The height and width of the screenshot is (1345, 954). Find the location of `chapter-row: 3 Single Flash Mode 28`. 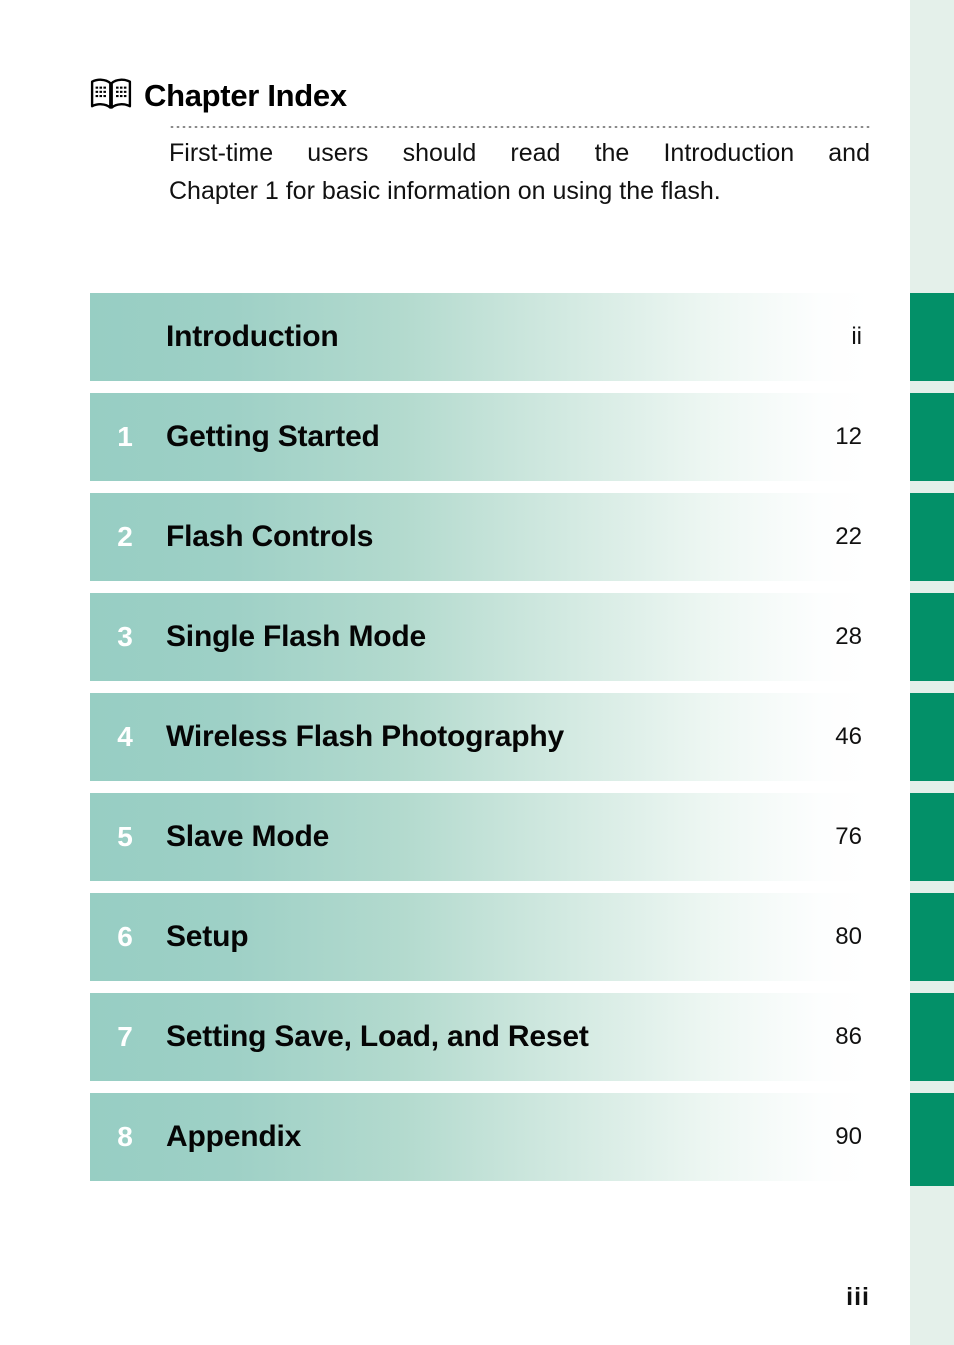

chapter-row: 3 Single Flash Mode 28 is located at coordinates (480, 637).